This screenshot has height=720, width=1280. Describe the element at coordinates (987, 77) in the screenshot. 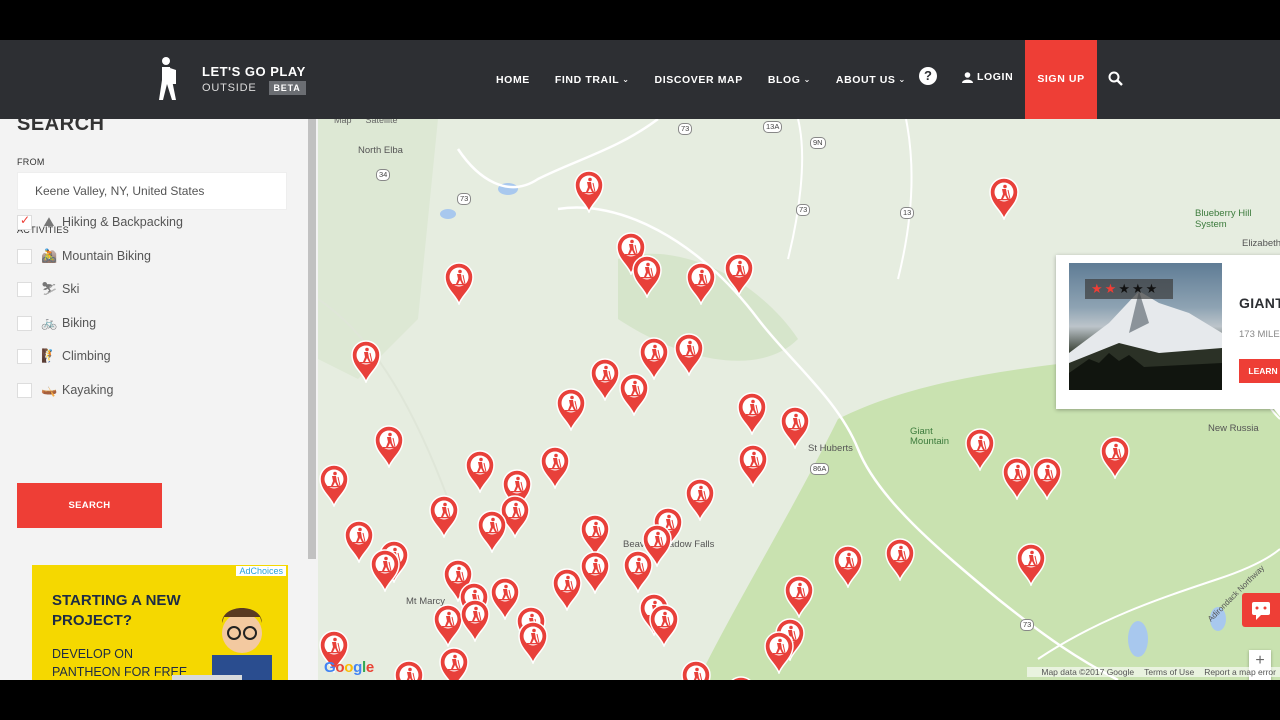

I see `login-link: LOGIN` at that location.